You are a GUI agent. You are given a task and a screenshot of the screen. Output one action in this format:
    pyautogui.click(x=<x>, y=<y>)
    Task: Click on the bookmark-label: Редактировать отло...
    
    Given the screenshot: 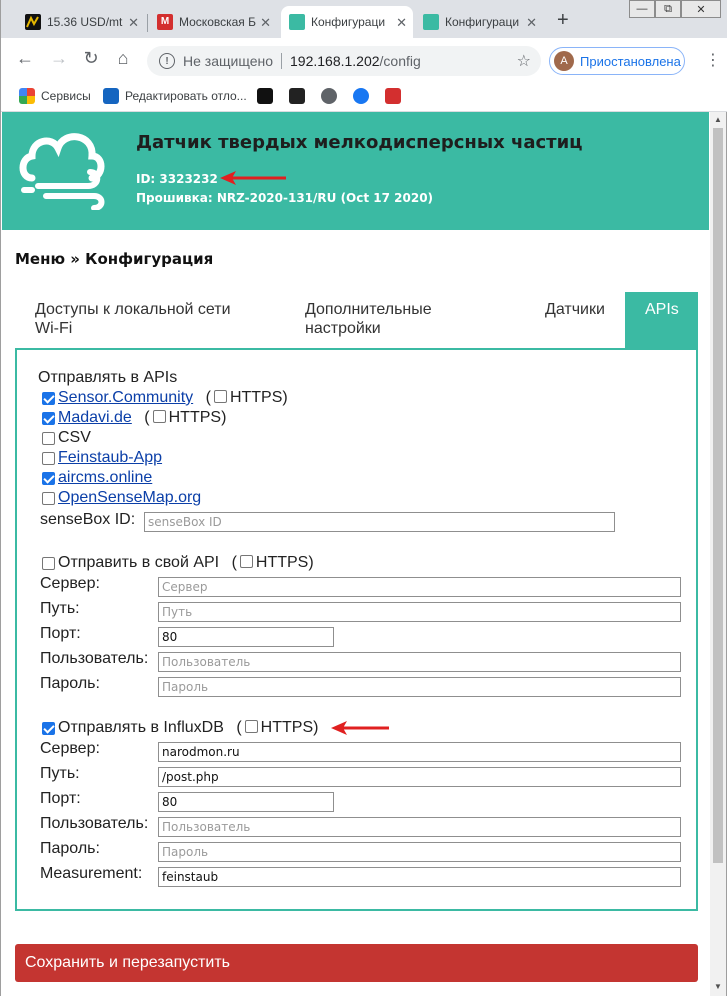 What is the action you would take?
    pyautogui.click(x=186, y=96)
    